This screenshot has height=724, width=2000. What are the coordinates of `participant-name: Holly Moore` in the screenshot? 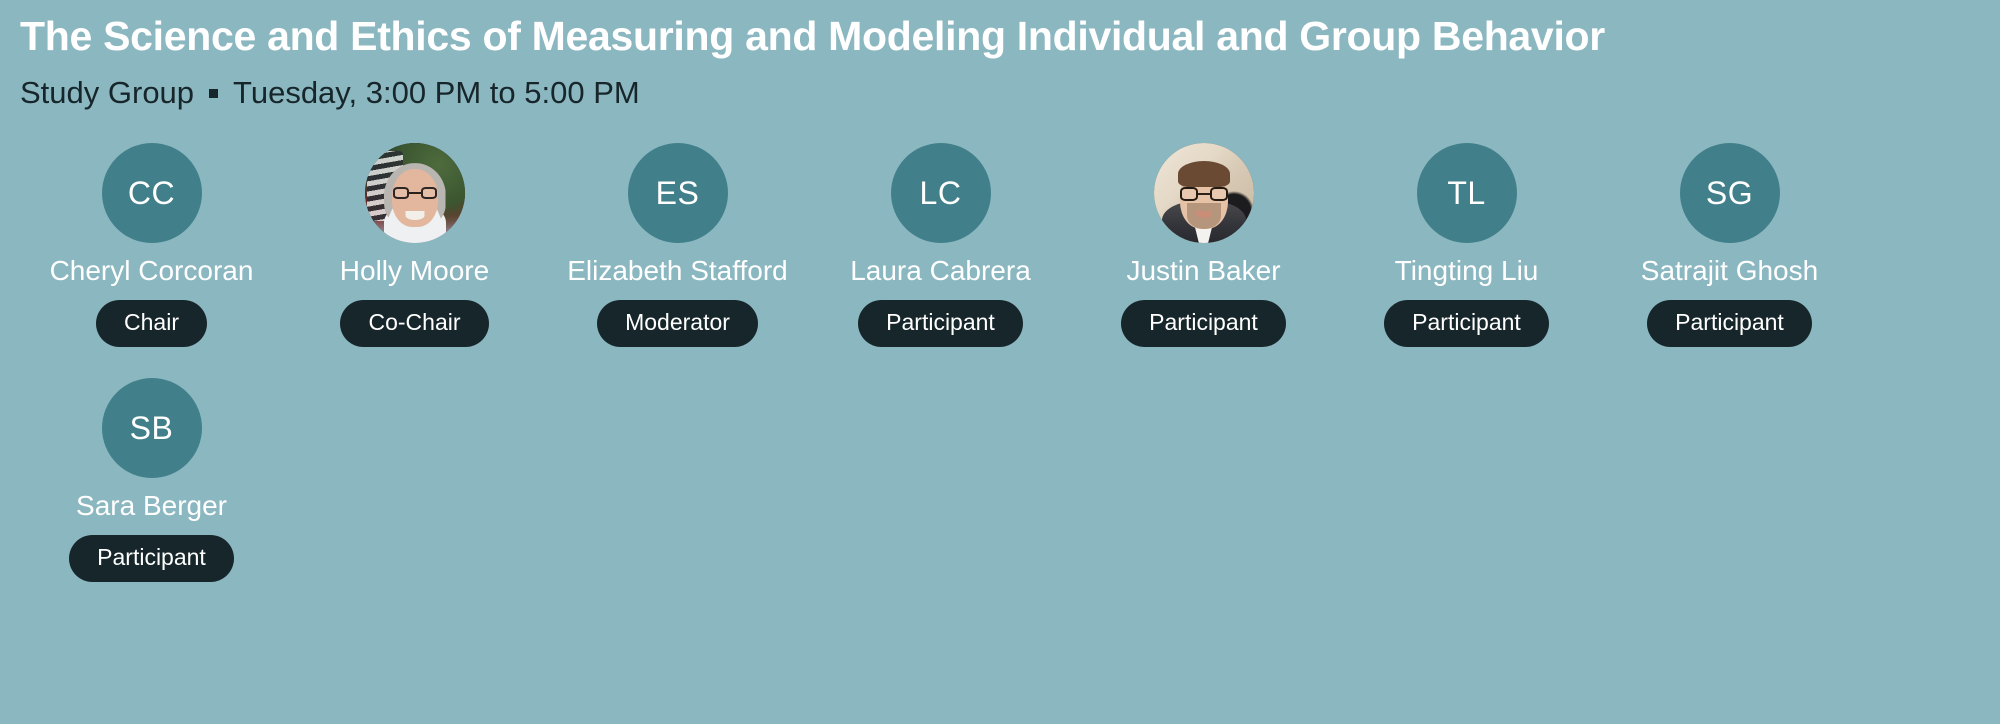 It's located at (414, 271).